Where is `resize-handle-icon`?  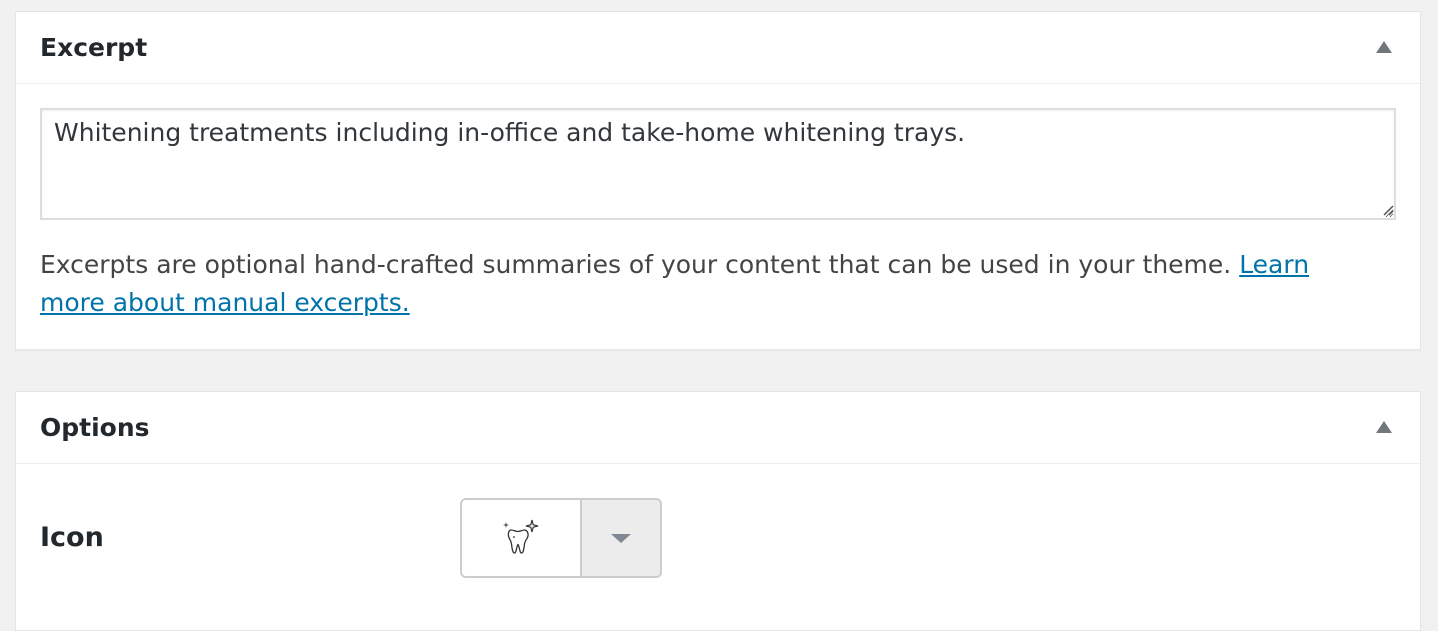
resize-handle-icon is located at coordinates (1388, 210).